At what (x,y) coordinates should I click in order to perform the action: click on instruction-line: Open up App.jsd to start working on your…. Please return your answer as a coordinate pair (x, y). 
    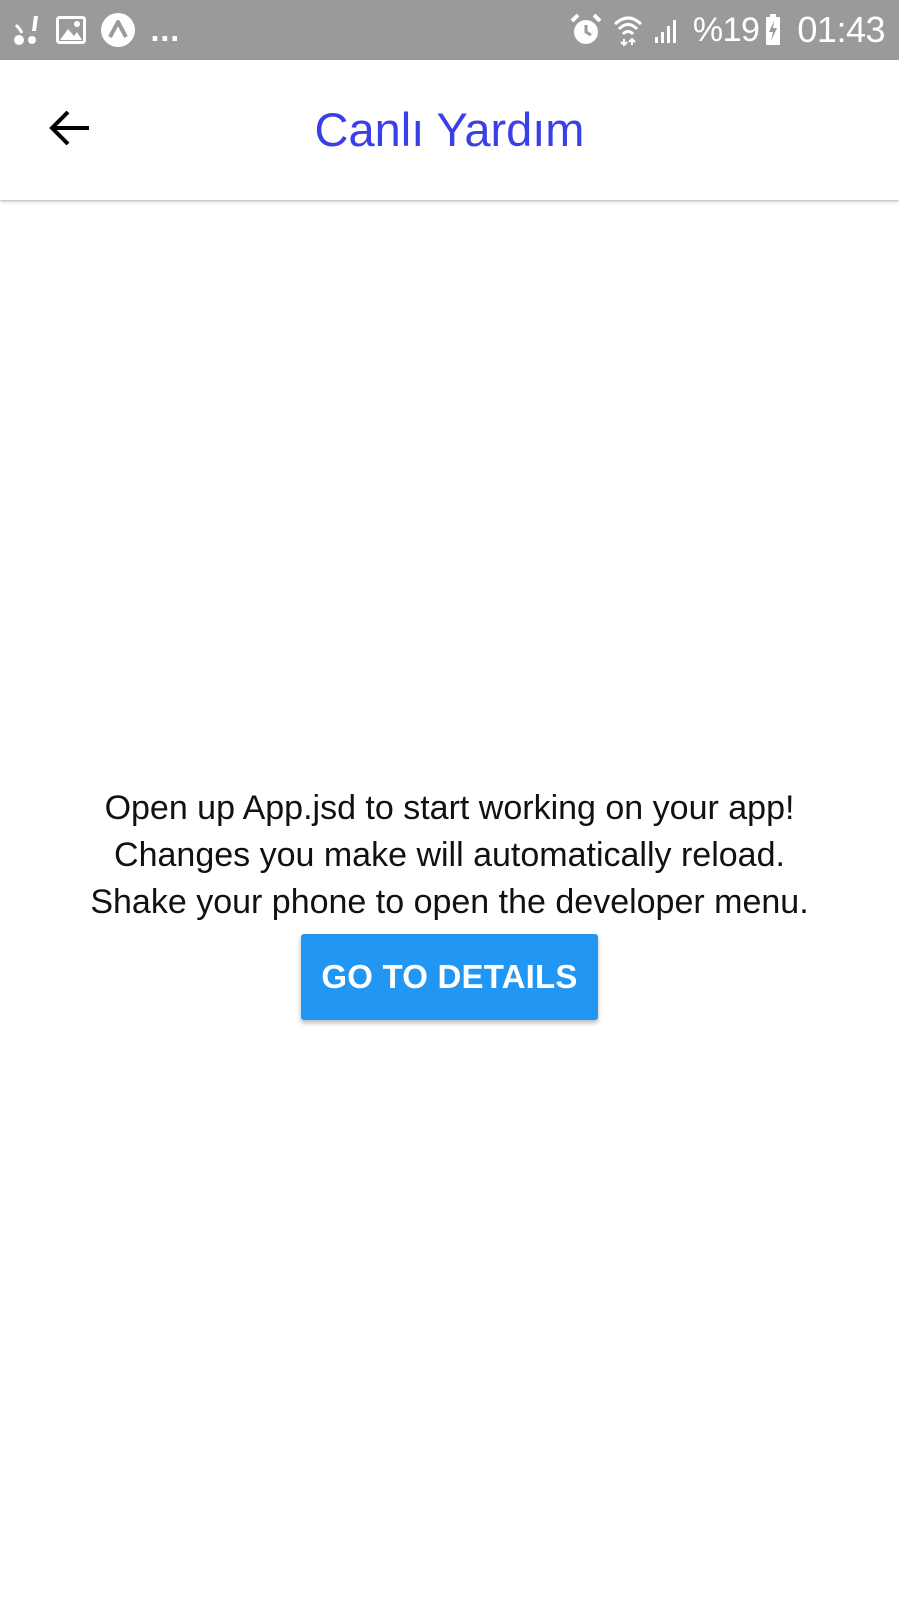
    Looking at the image, I should click on (449, 808).